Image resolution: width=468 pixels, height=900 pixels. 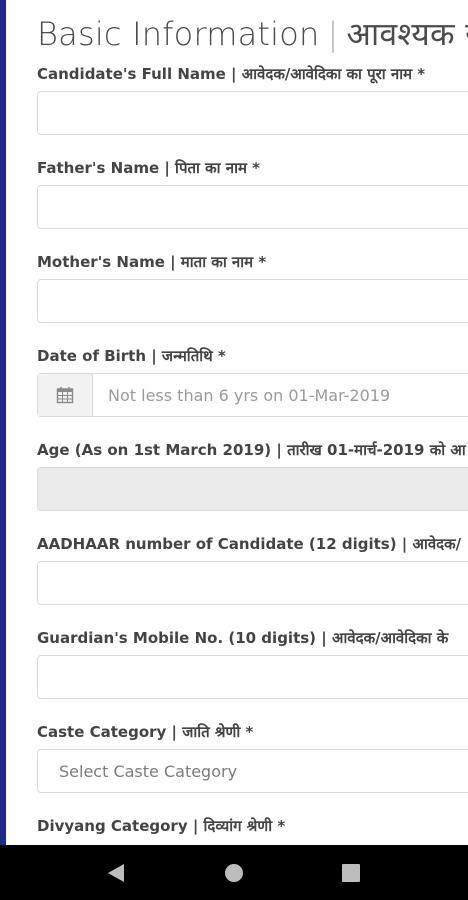 I want to click on dob-input: Not less than 6 yrs on 01-Mar-2019, so click(x=252, y=395).